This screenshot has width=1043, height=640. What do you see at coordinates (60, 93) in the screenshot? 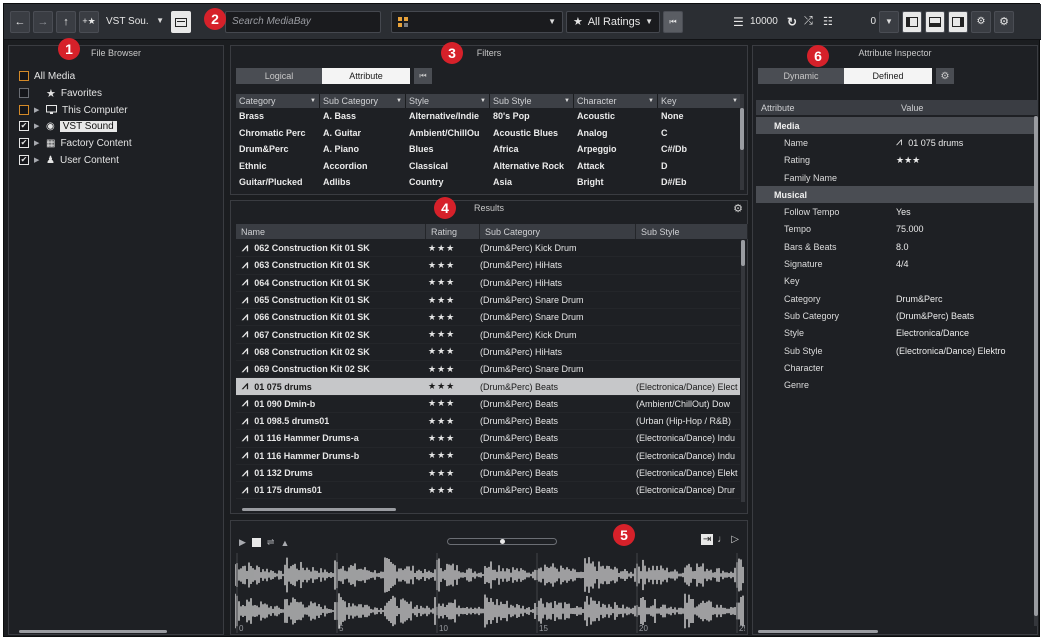
I see `tree-item-favorites: ★ Favorites` at bounding box center [60, 93].